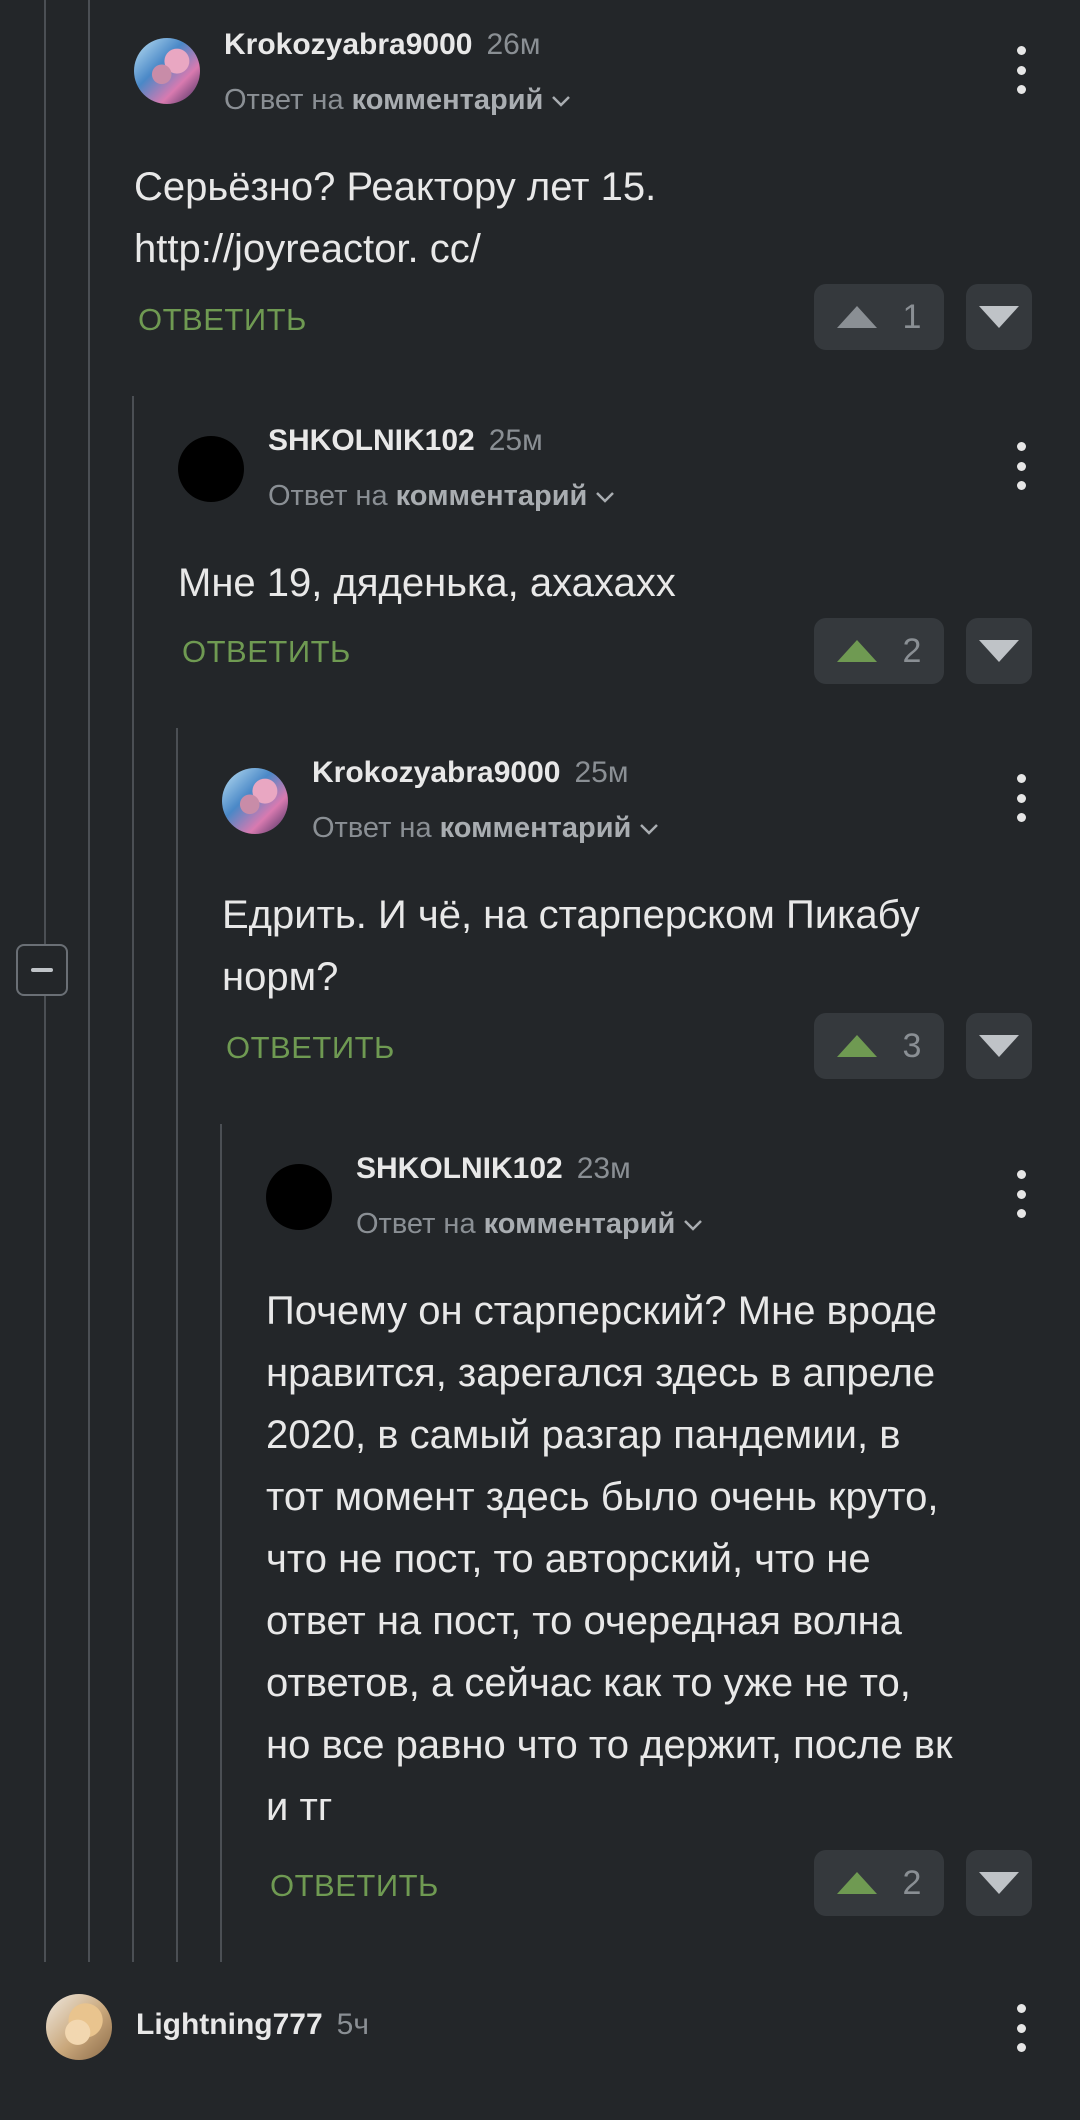 Image resolution: width=1080 pixels, height=2120 pixels. I want to click on comment-line: и тг, so click(299, 1807).